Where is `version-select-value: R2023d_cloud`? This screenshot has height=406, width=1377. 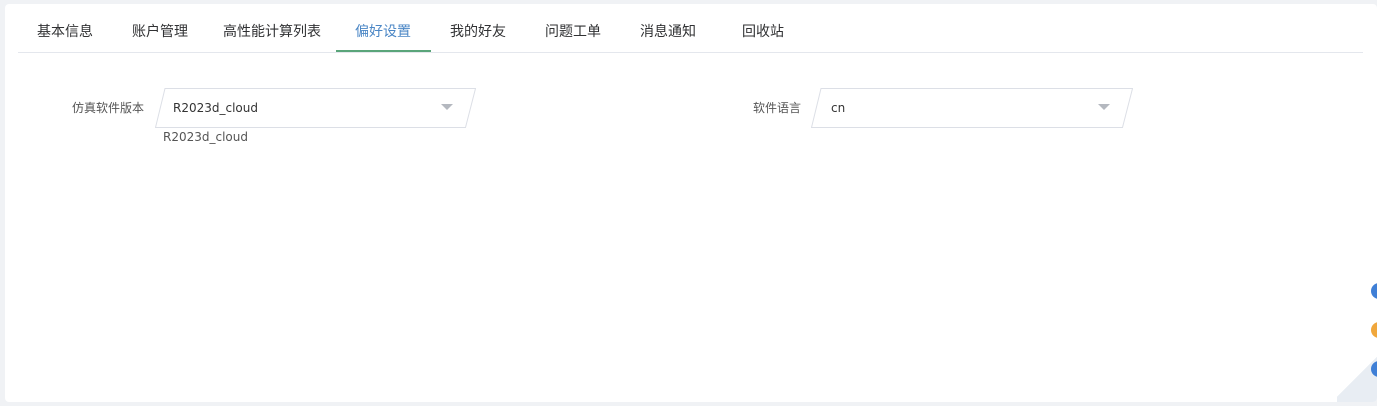 version-select-value: R2023d_cloud is located at coordinates (215, 108).